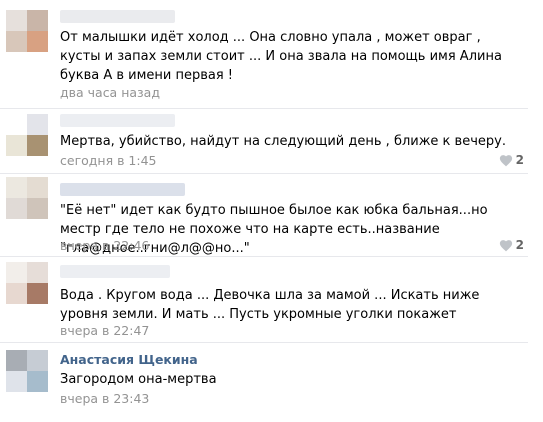 The image size is (543, 422). I want to click on comment-text: Загородом она-мертва, so click(138, 379).